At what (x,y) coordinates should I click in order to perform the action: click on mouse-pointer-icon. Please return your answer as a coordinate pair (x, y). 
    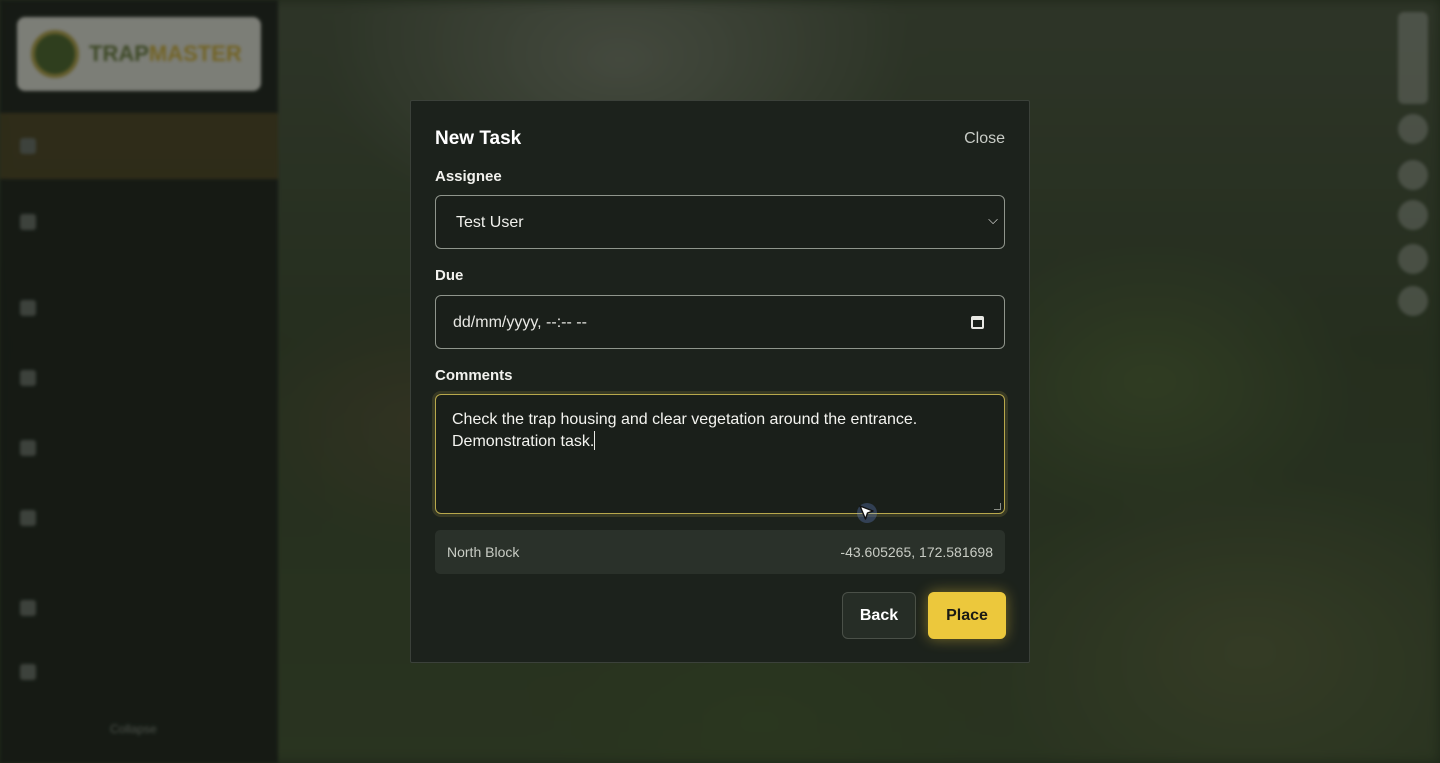
    Looking at the image, I should click on (867, 513).